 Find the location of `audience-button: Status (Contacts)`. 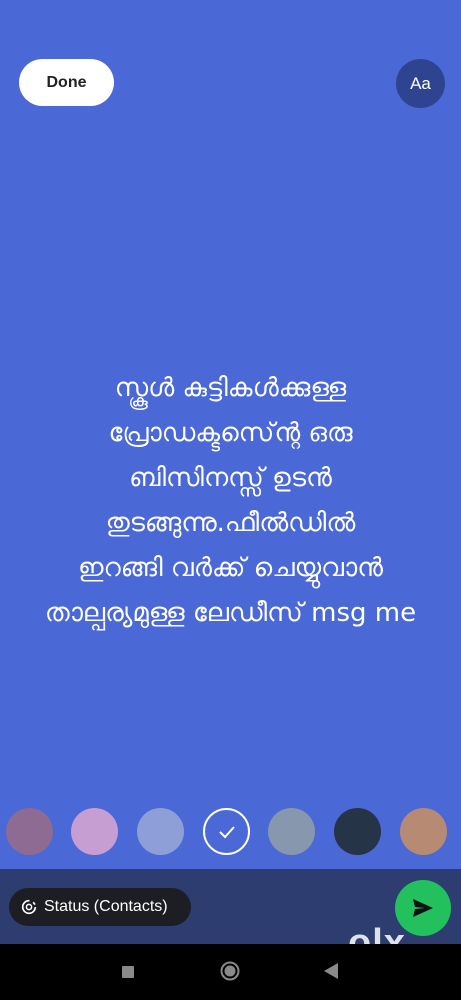

audience-button: Status (Contacts) is located at coordinates (100, 907).